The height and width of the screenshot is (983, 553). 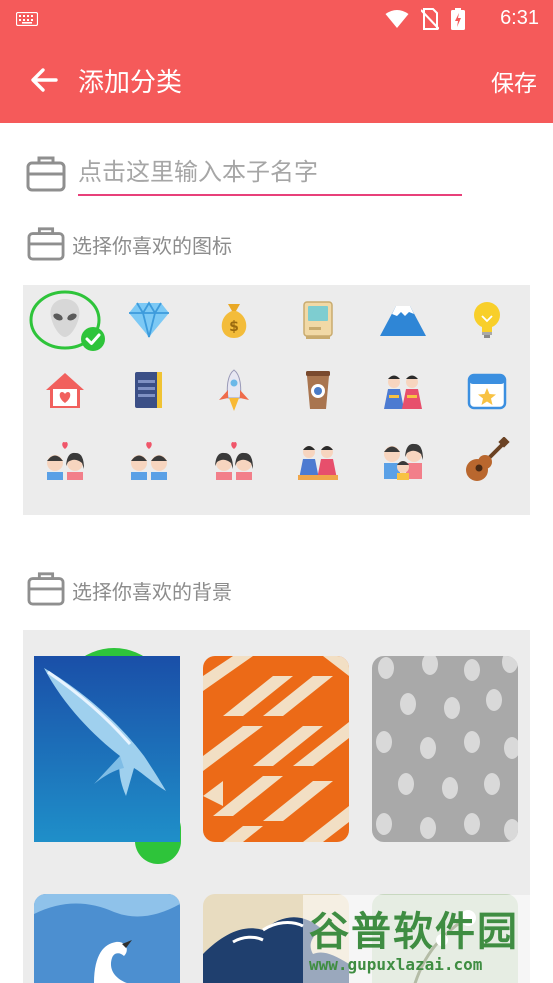 What do you see at coordinates (44, 80) in the screenshot?
I see `back-arrow-icon` at bounding box center [44, 80].